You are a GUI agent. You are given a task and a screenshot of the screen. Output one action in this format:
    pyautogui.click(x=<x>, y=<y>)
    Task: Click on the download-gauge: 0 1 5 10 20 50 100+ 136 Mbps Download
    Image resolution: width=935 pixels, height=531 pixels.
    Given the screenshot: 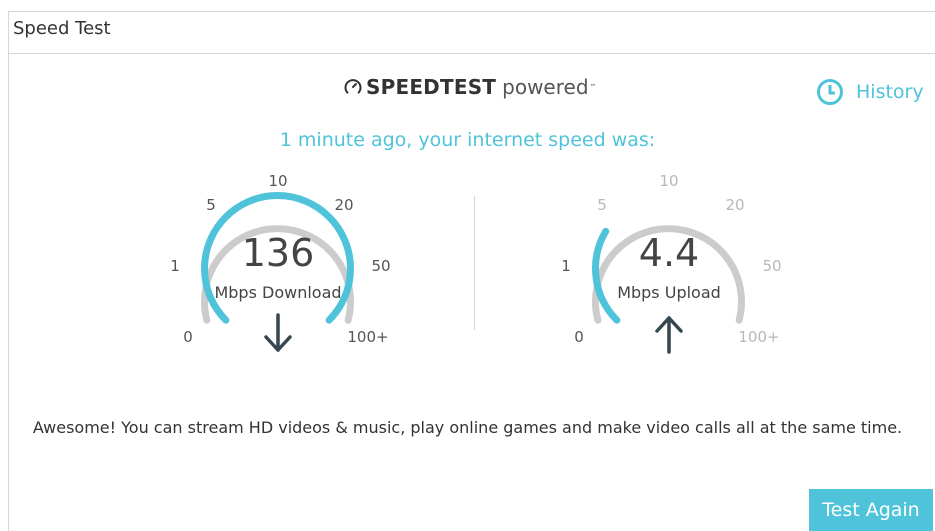 What is the action you would take?
    pyautogui.click(x=280, y=262)
    